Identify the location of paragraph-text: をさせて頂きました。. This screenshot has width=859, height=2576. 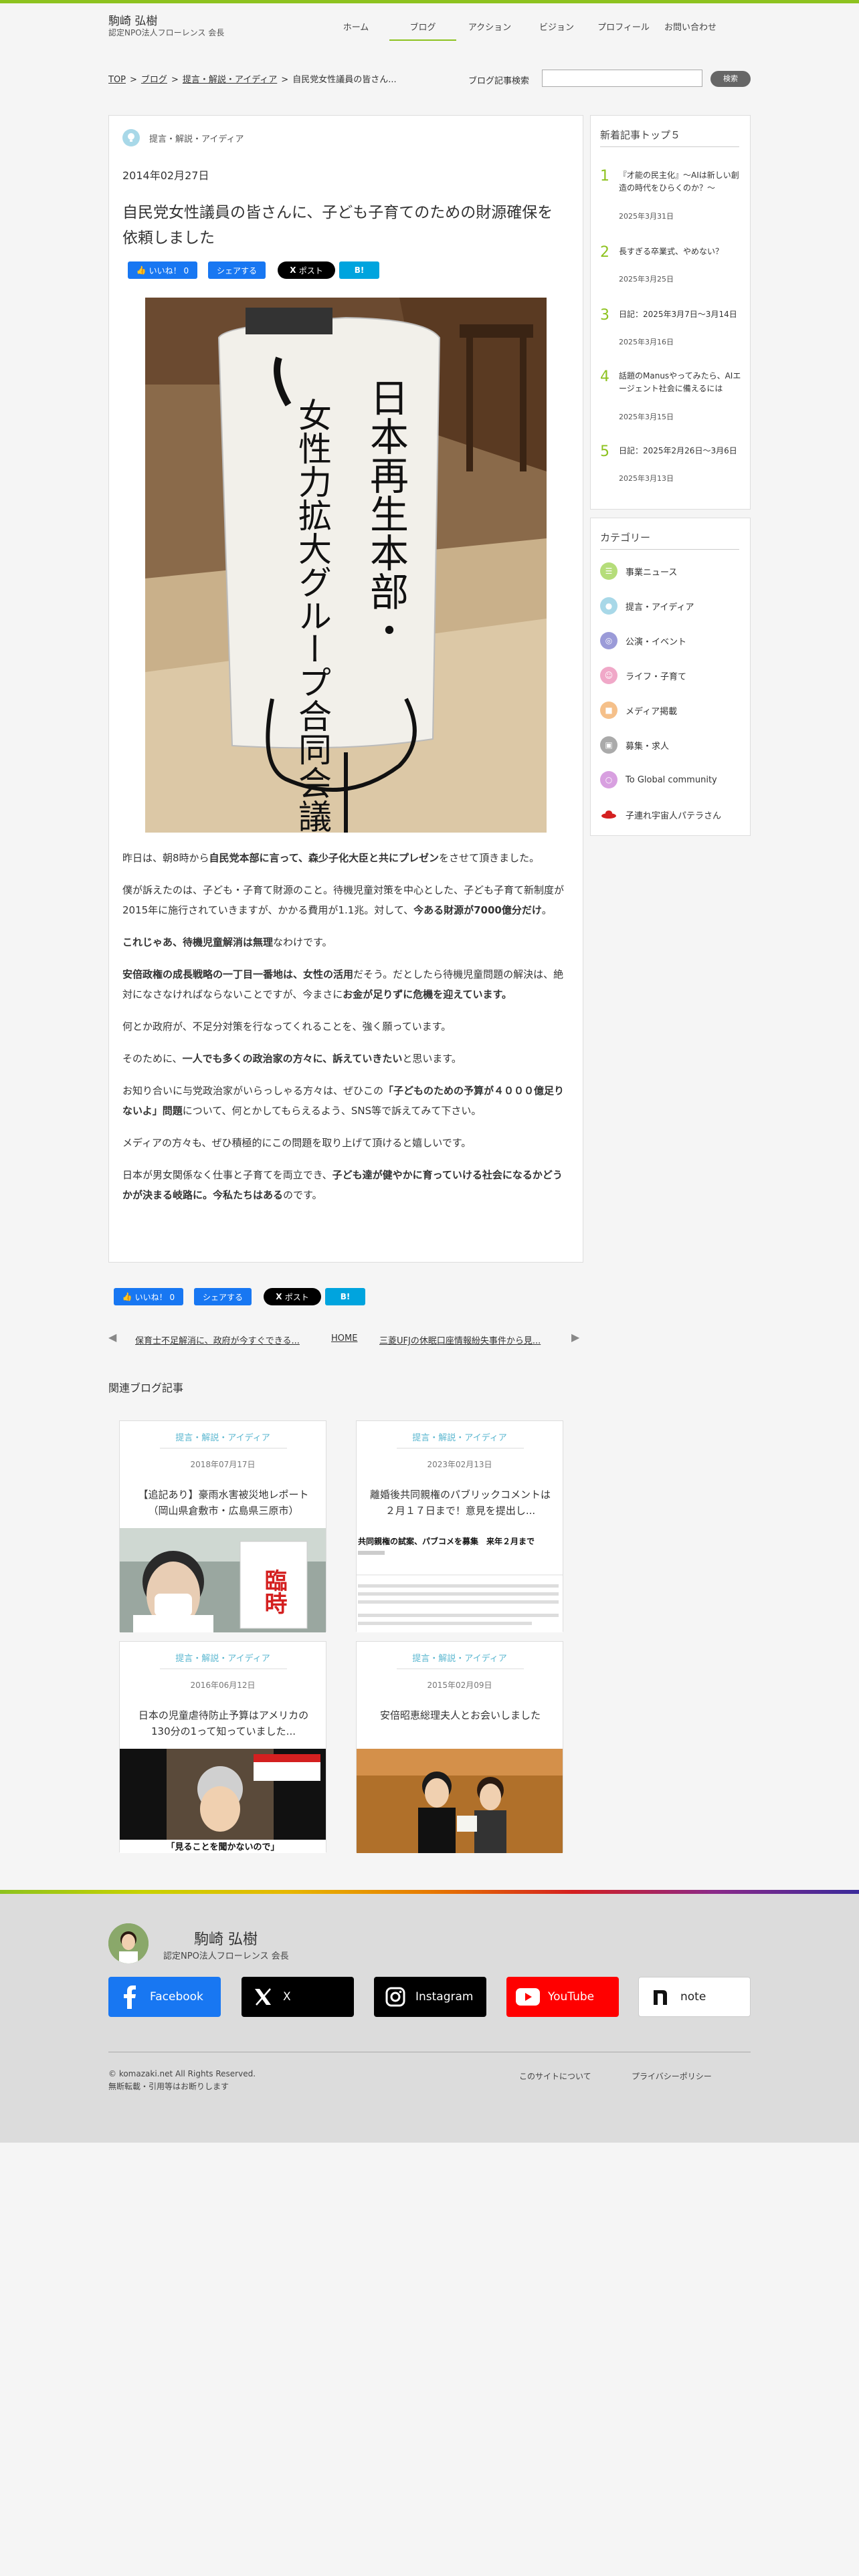
(489, 858).